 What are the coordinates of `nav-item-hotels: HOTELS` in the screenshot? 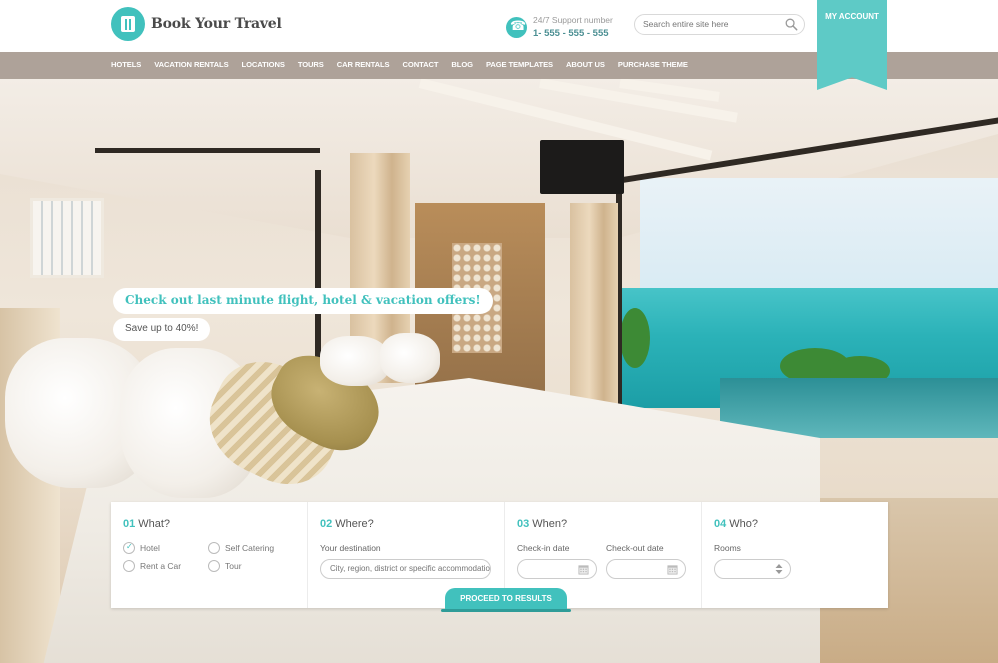 It's located at (126, 64).